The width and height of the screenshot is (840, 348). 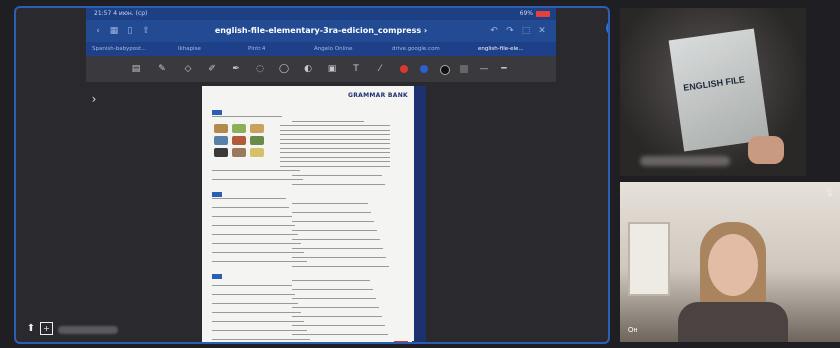 What do you see at coordinates (46, 328) in the screenshot?
I see `add-icon: +` at bounding box center [46, 328].